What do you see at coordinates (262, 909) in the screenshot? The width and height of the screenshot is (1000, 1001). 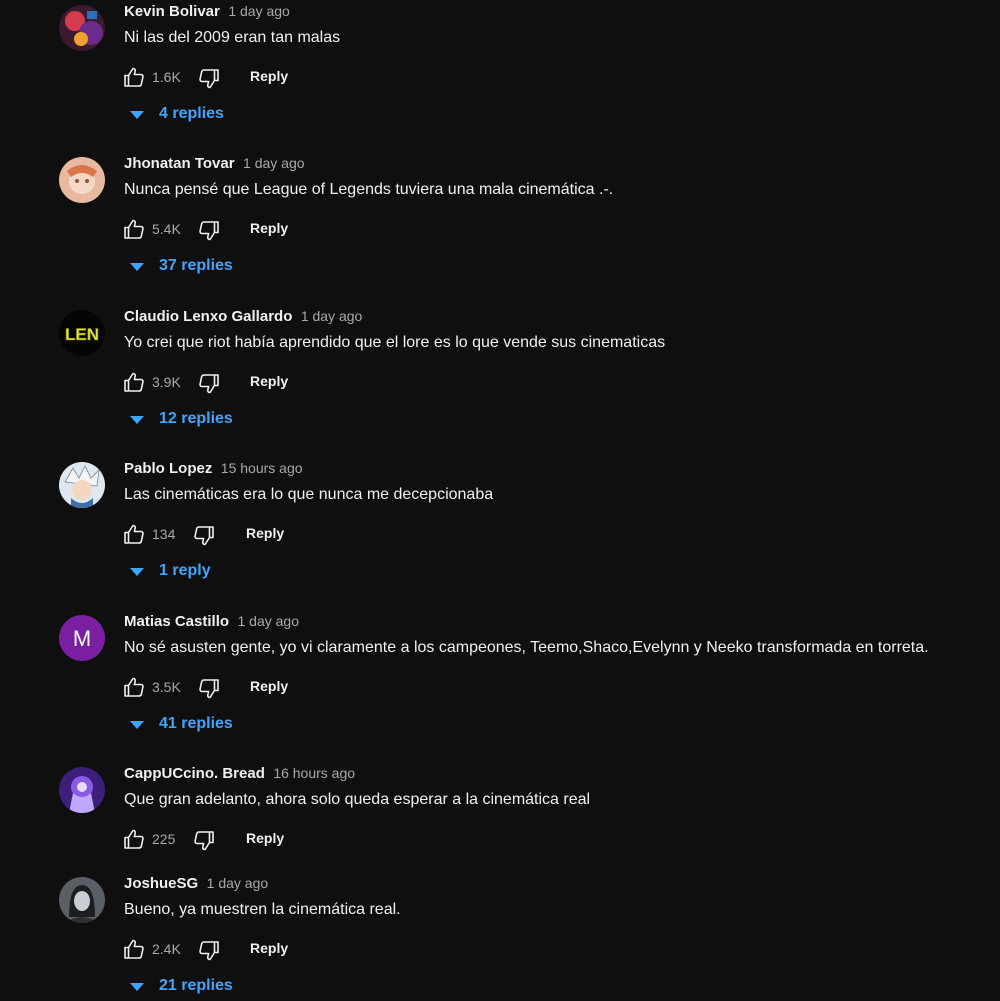 I see `comment-text: Bueno, ya muestren la cinemática real.` at bounding box center [262, 909].